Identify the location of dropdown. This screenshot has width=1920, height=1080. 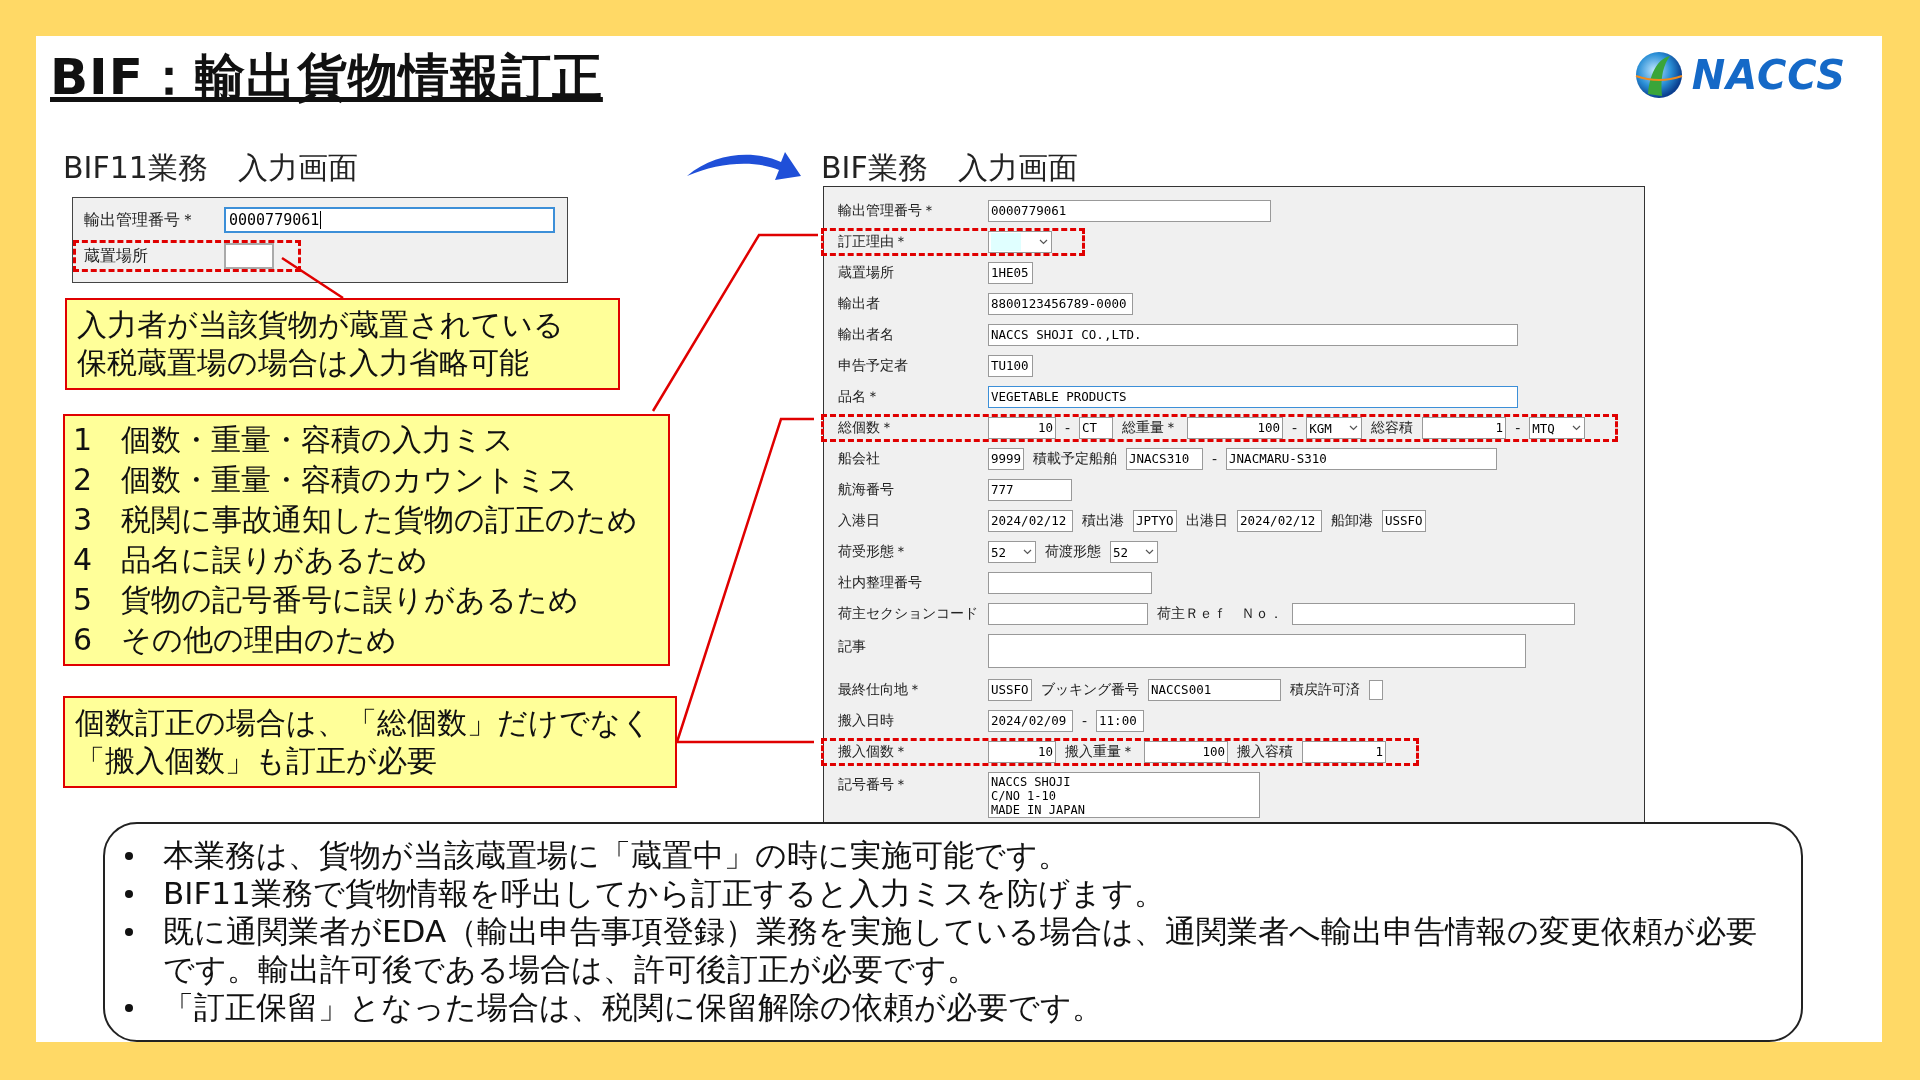
(1020, 242).